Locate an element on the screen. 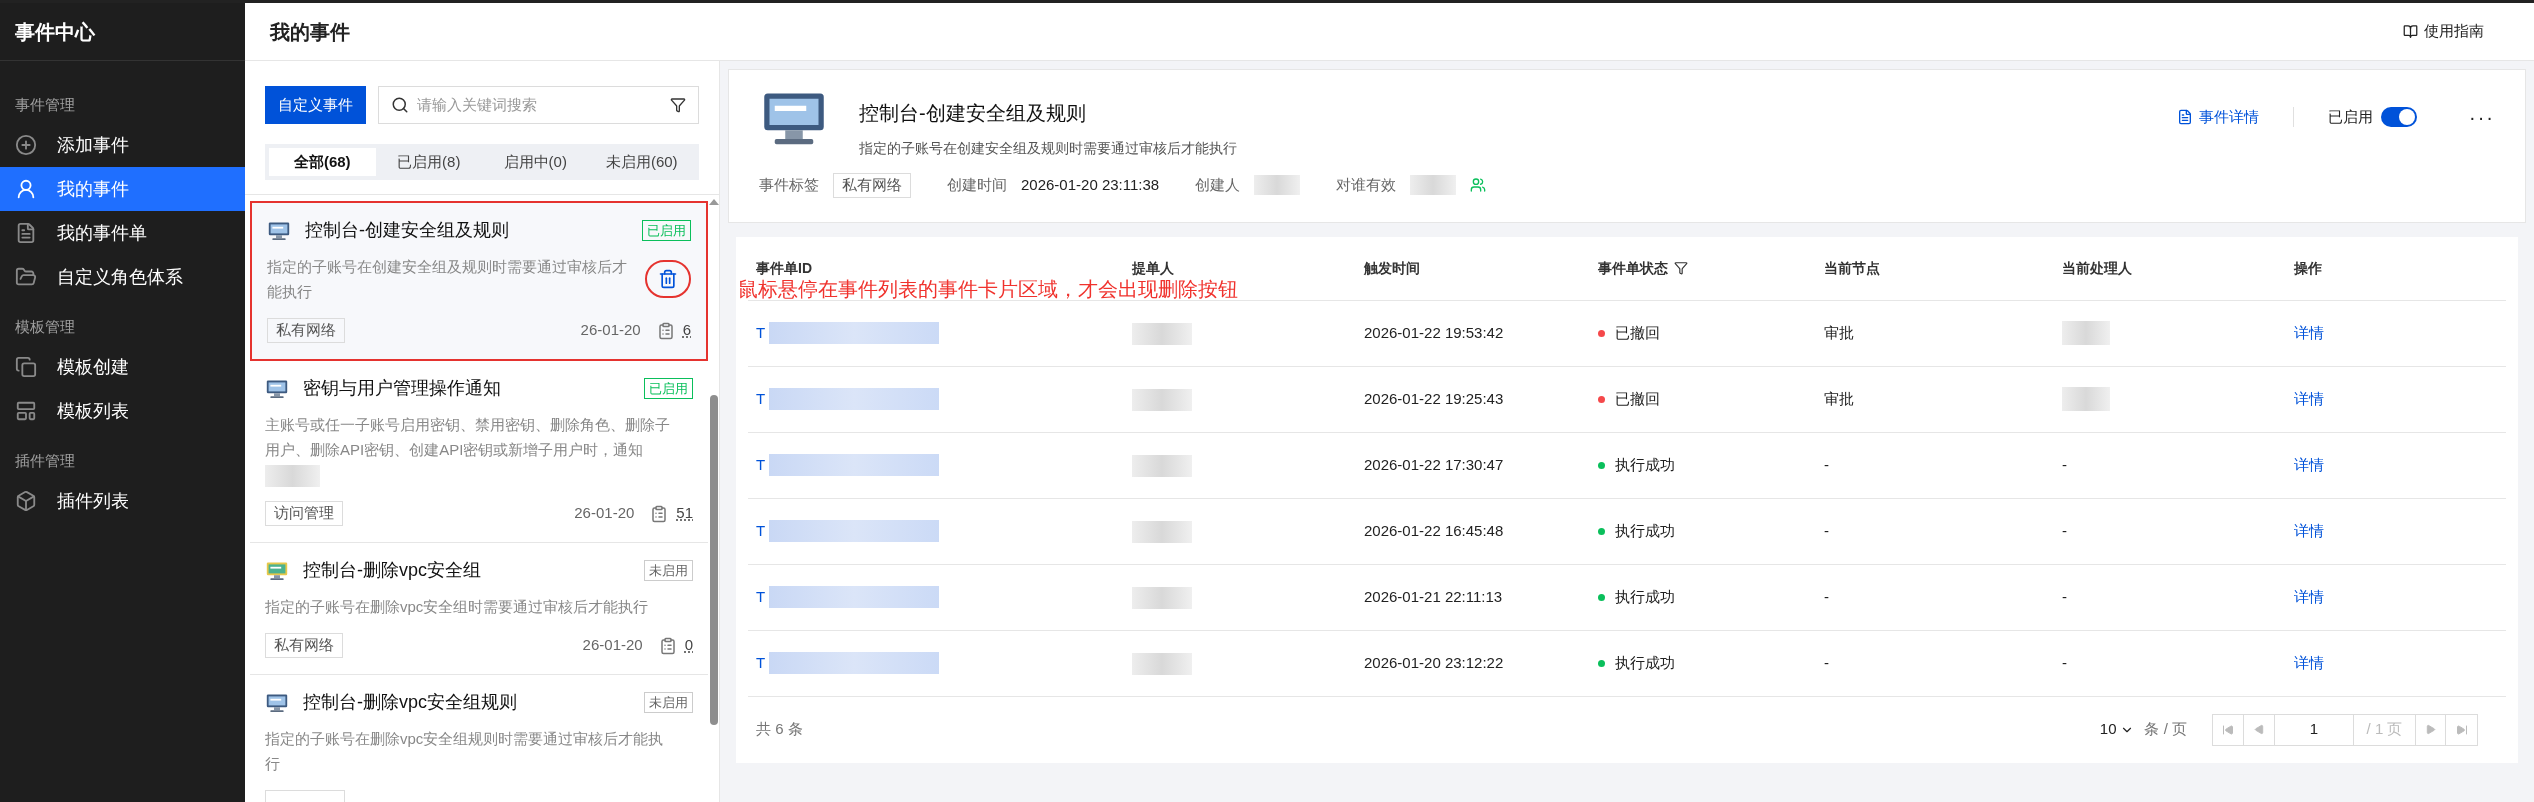 The image size is (2534, 802). template-icon is located at coordinates (26, 411).